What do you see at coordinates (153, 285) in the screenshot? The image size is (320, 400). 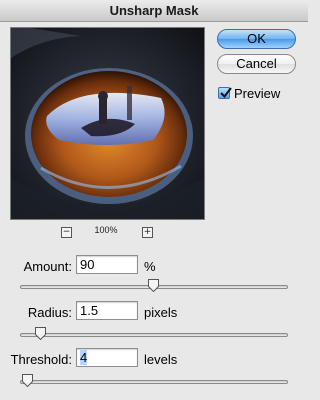 I see `amount-slider-thumb` at bounding box center [153, 285].